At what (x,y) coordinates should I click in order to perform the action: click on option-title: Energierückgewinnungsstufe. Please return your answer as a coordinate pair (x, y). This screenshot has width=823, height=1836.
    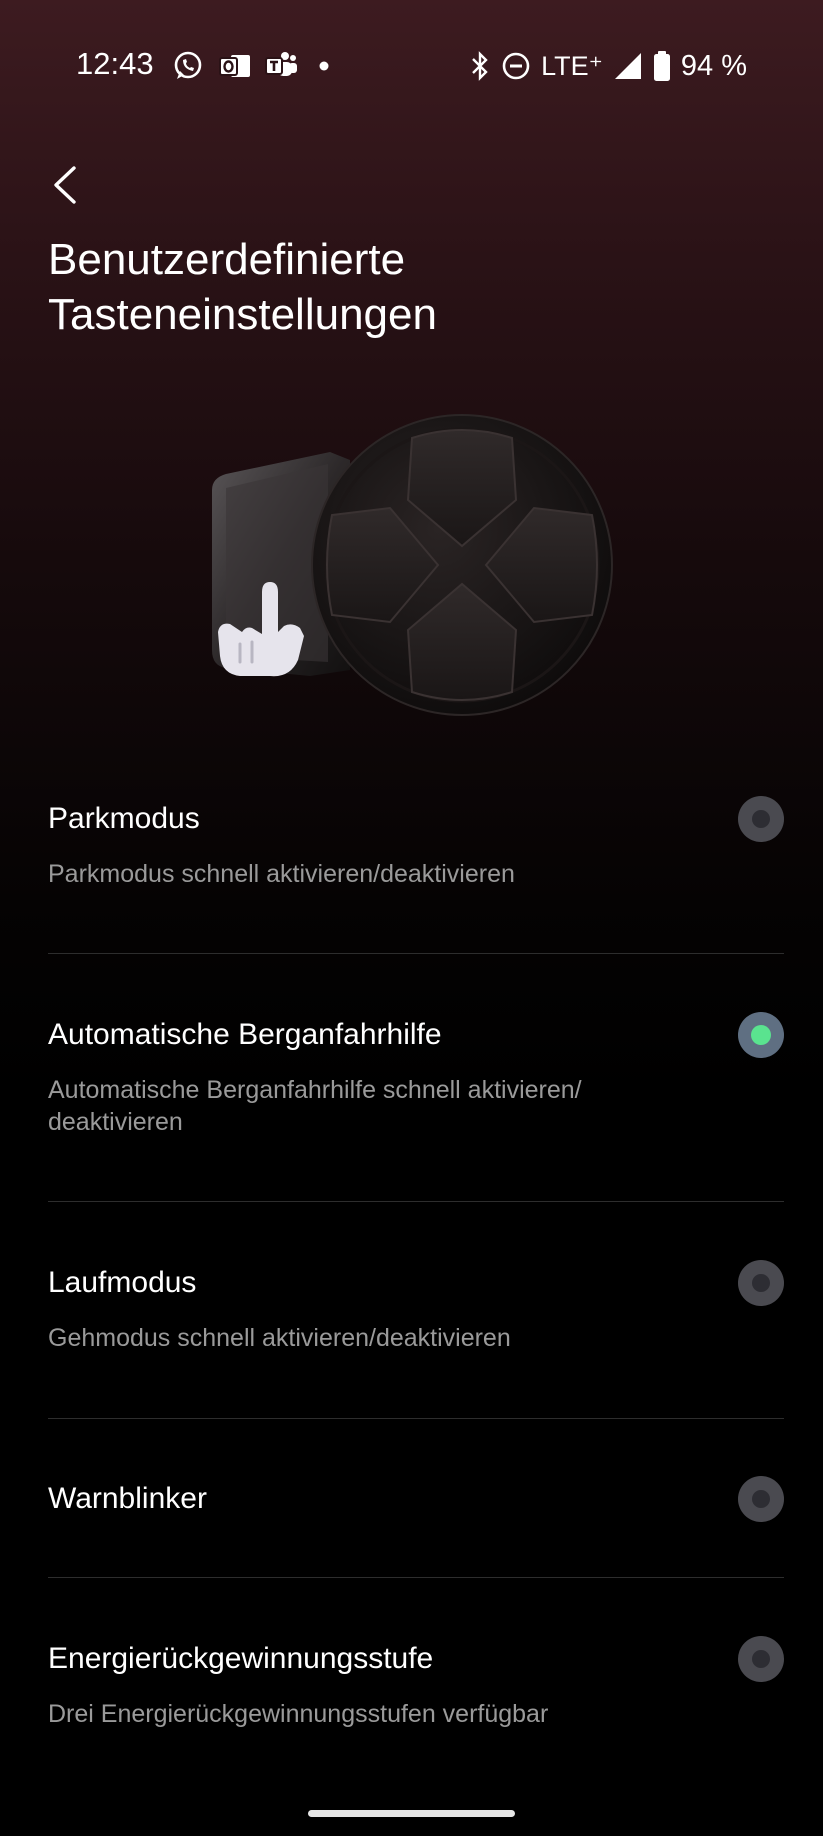
    Looking at the image, I should click on (241, 1658).